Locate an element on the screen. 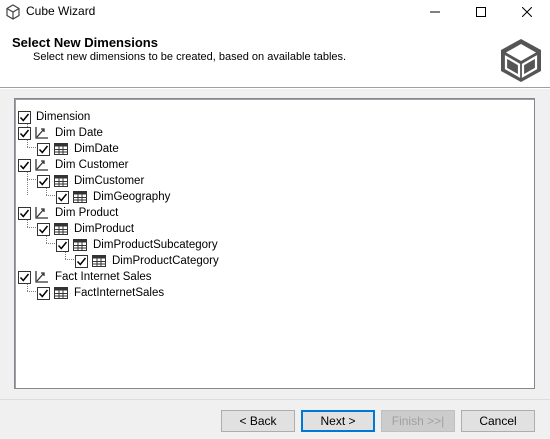 The height and width of the screenshot is (439, 550). fact-internet-sales-checkbox is located at coordinates (24, 277).